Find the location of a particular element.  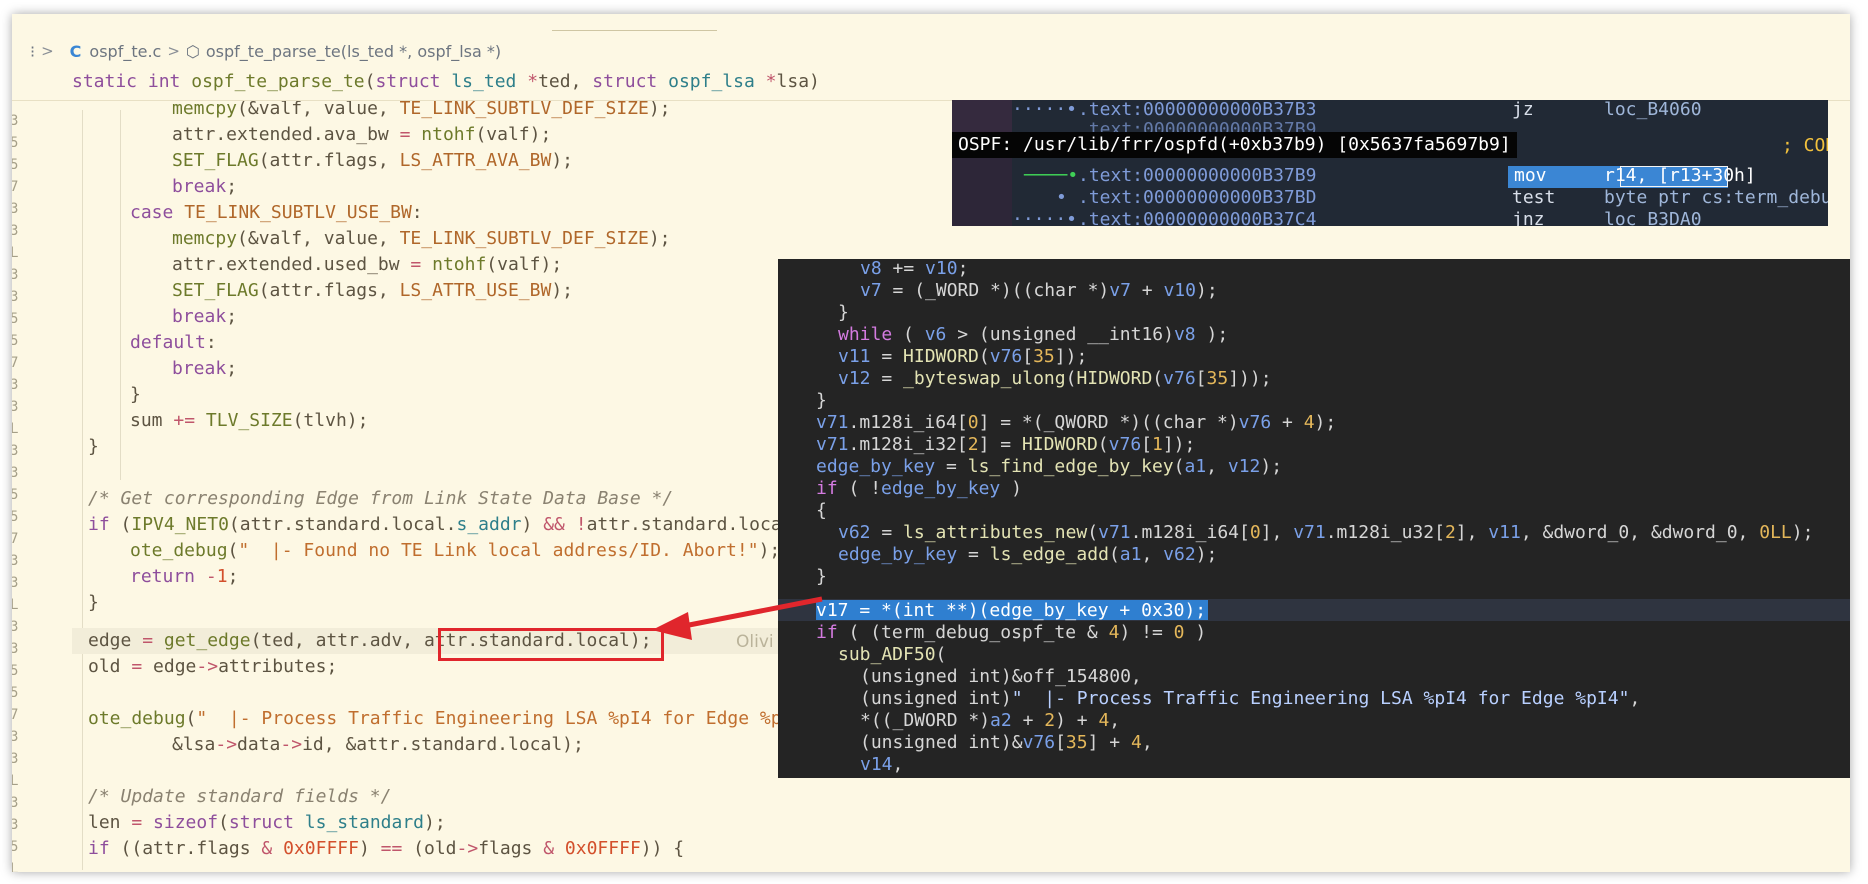

ida-operand: loc_B4060 is located at coordinates (1653, 110).